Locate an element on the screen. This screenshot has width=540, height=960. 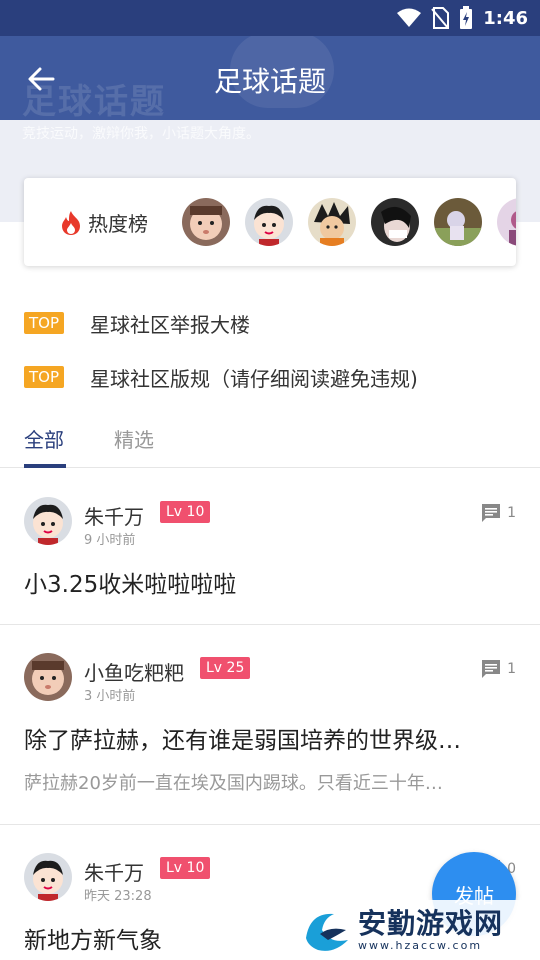
post-header: 小鱼吃粑粑 Lv 25 3 小时前 1 is located at coordinates (270, 679).